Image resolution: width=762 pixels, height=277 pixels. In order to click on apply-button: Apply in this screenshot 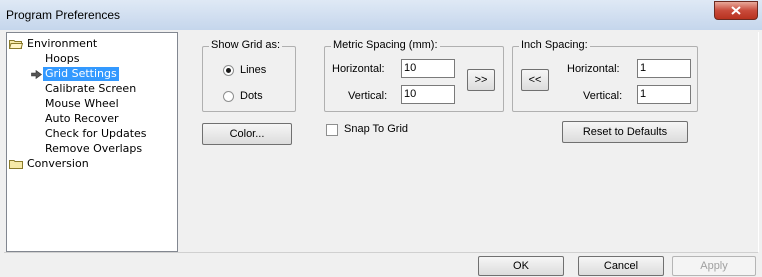, I will do `click(714, 266)`.